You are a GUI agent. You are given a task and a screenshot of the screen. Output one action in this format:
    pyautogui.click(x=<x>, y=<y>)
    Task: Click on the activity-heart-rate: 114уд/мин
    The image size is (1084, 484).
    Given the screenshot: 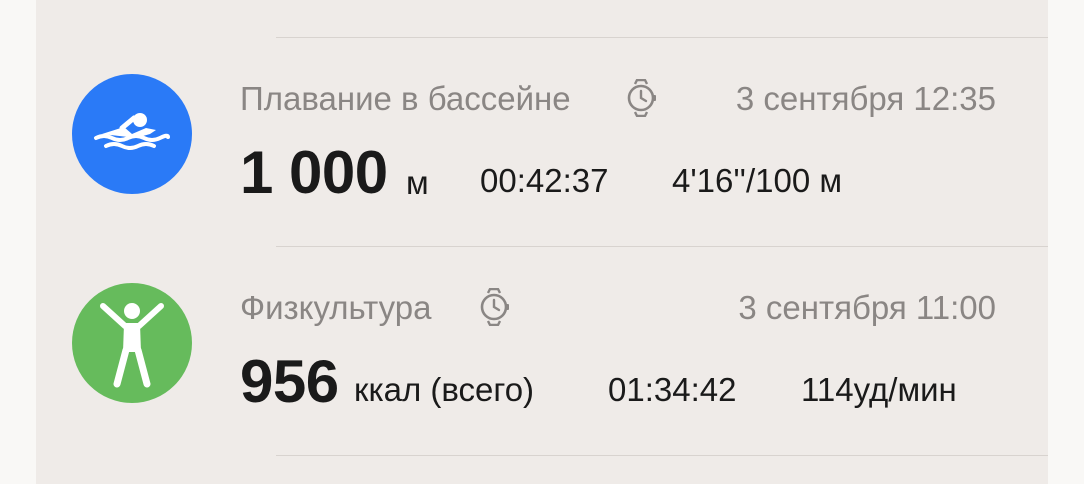 What is the action you would take?
    pyautogui.click(x=879, y=389)
    